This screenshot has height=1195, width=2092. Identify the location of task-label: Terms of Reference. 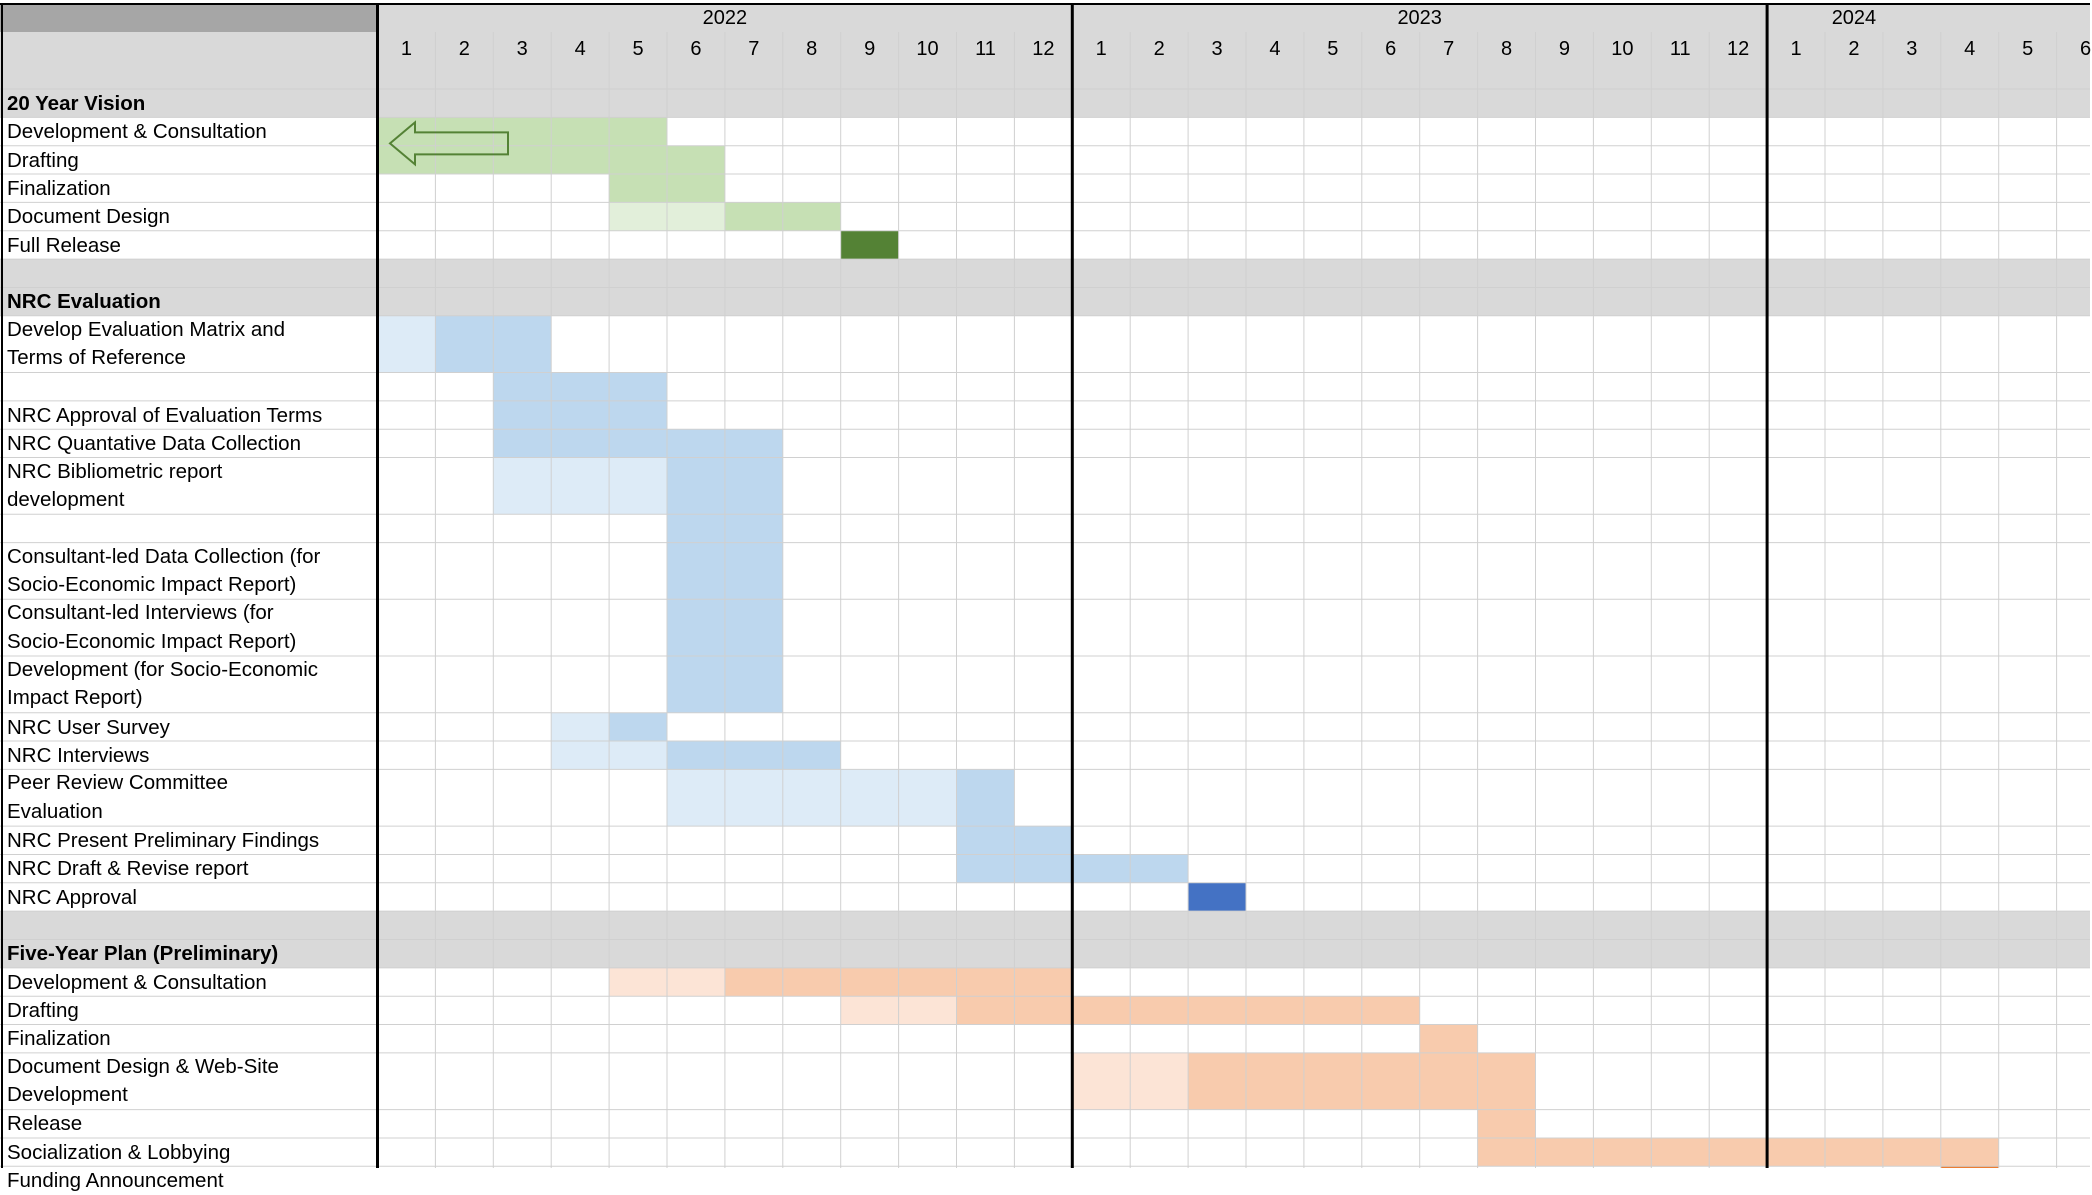
(96, 358).